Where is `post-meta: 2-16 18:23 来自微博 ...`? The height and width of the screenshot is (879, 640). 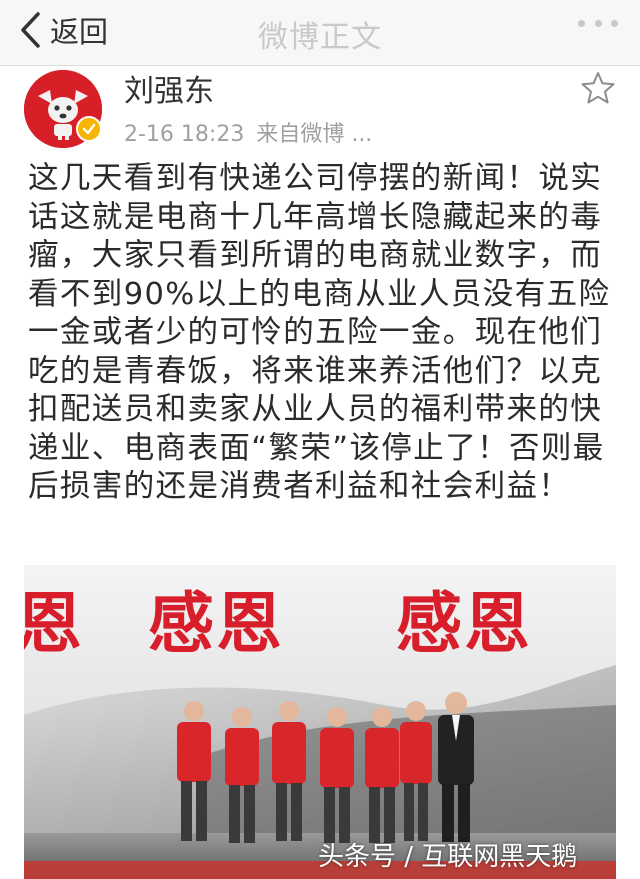
post-meta: 2-16 18:23 来自微博 ... is located at coordinates (248, 132).